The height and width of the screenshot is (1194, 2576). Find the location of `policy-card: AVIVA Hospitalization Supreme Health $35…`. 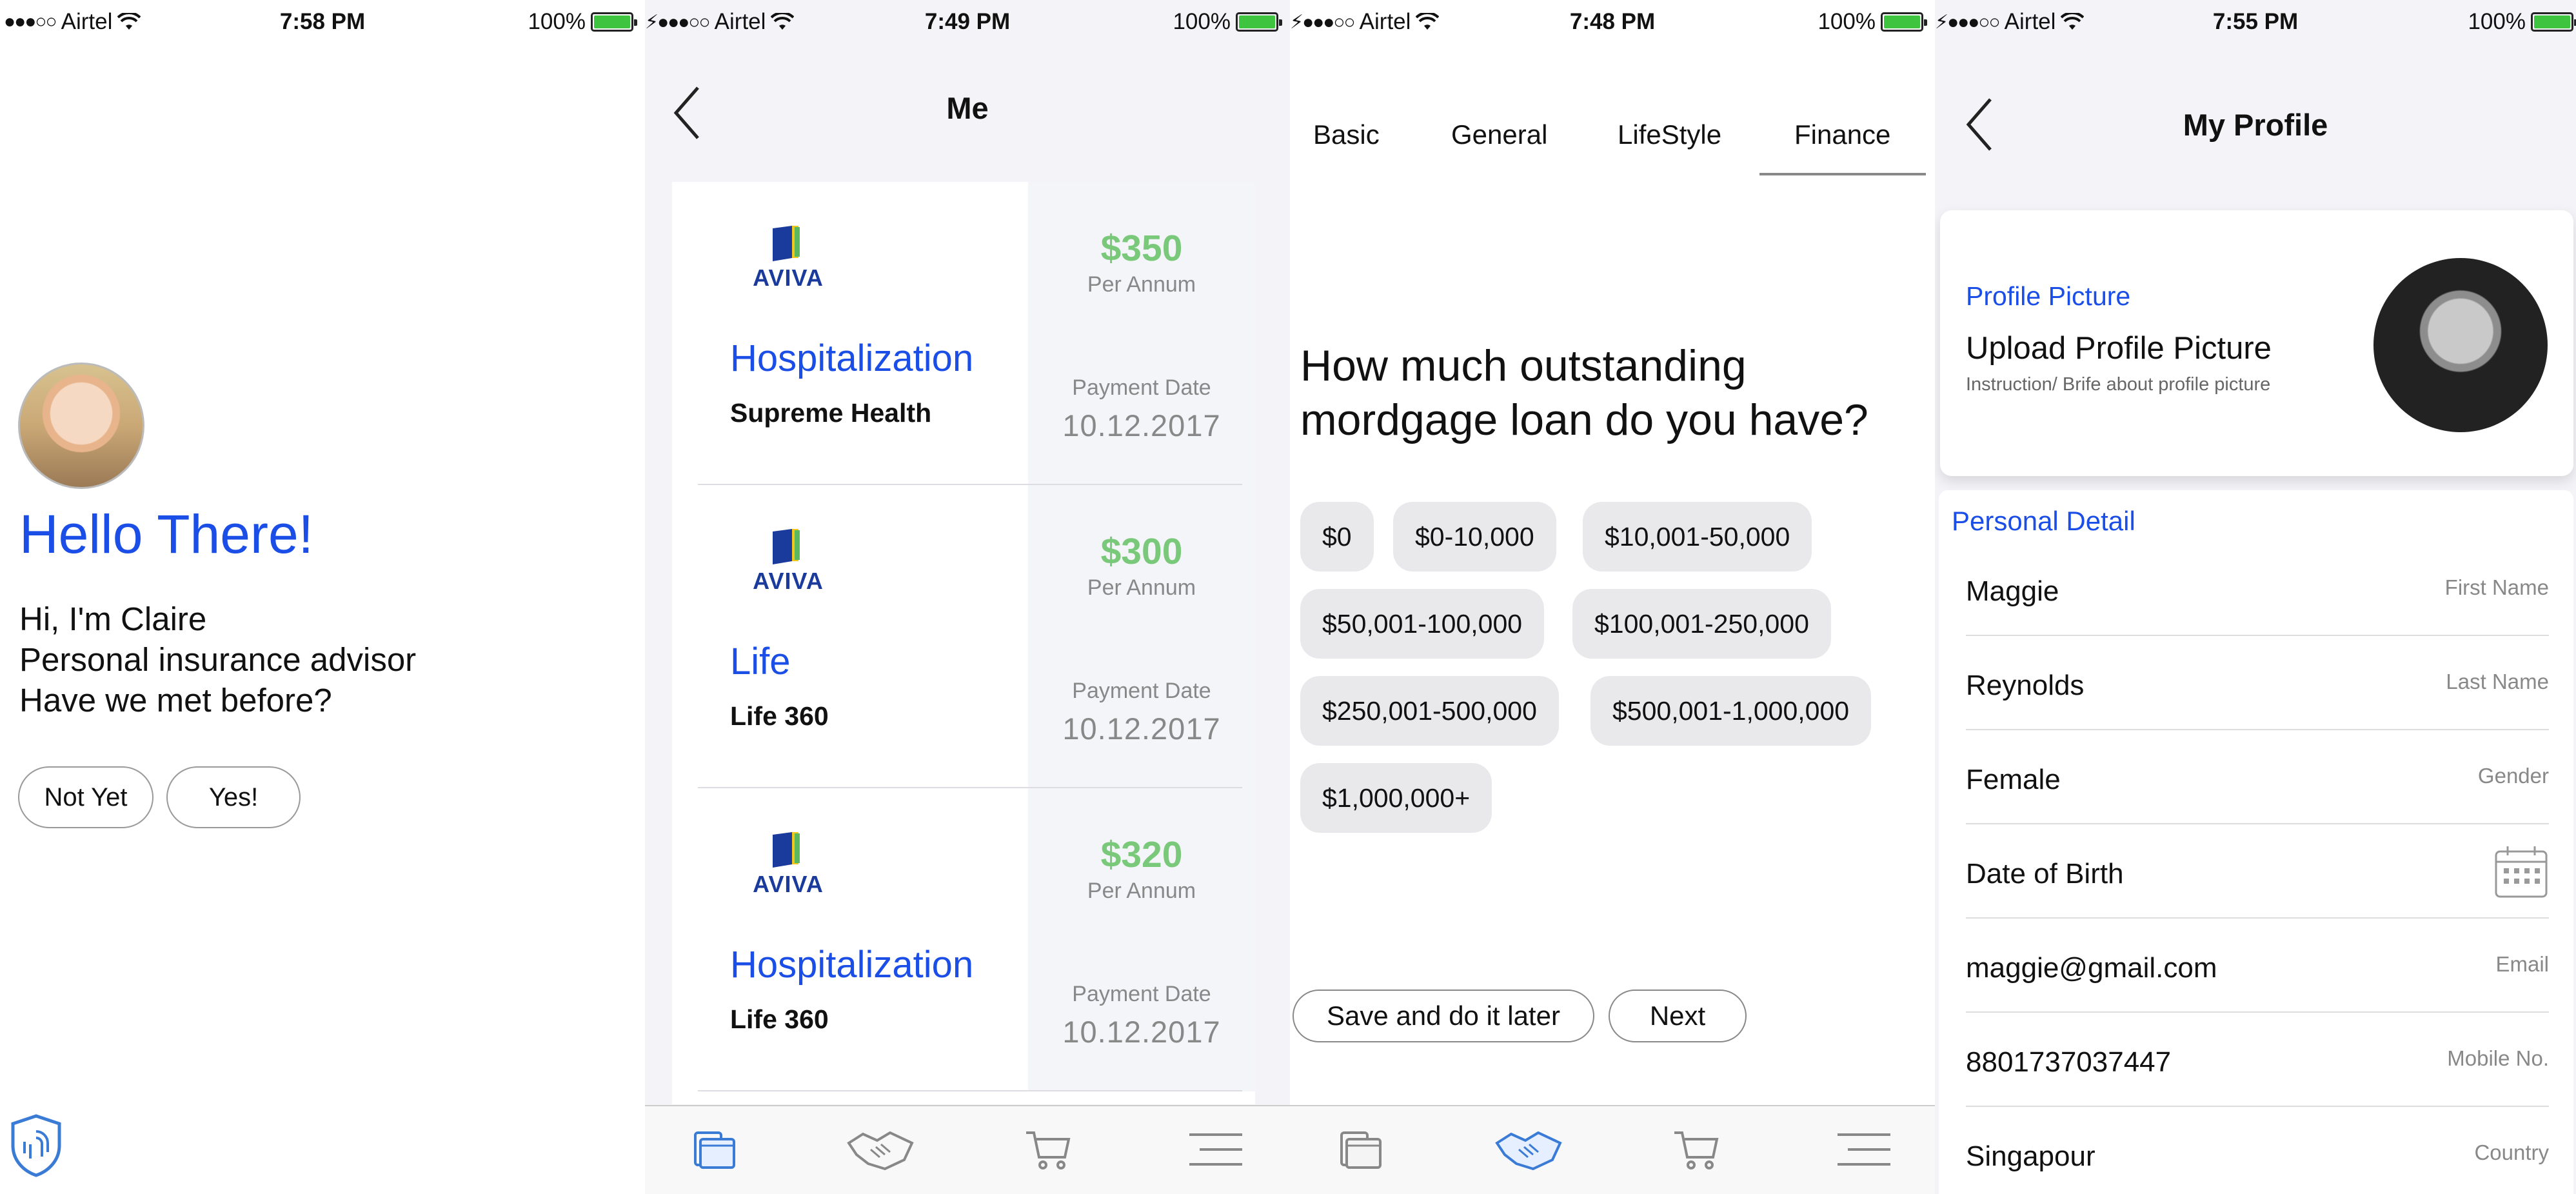

policy-card: AVIVA Hospitalization Supreme Health $35… is located at coordinates (964, 333).